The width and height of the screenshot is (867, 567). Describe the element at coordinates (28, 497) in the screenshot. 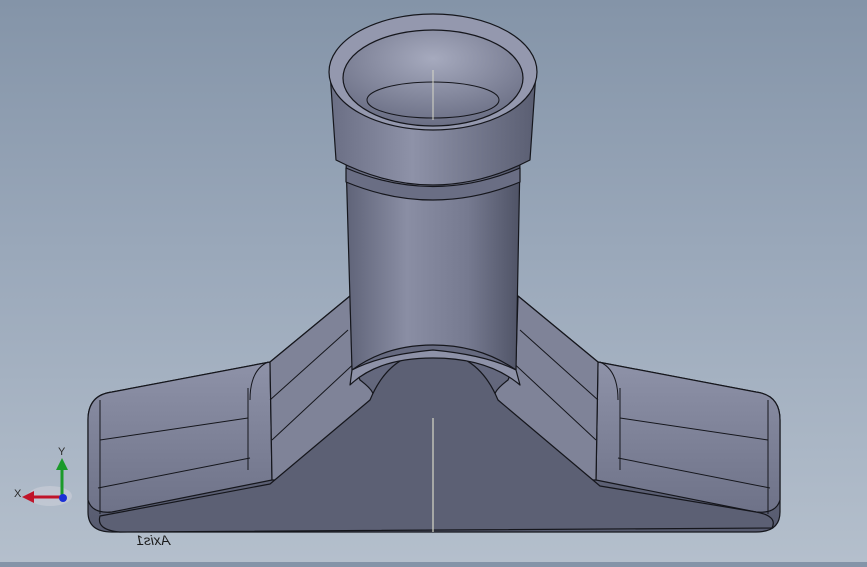

I see `x-arrow-head` at that location.